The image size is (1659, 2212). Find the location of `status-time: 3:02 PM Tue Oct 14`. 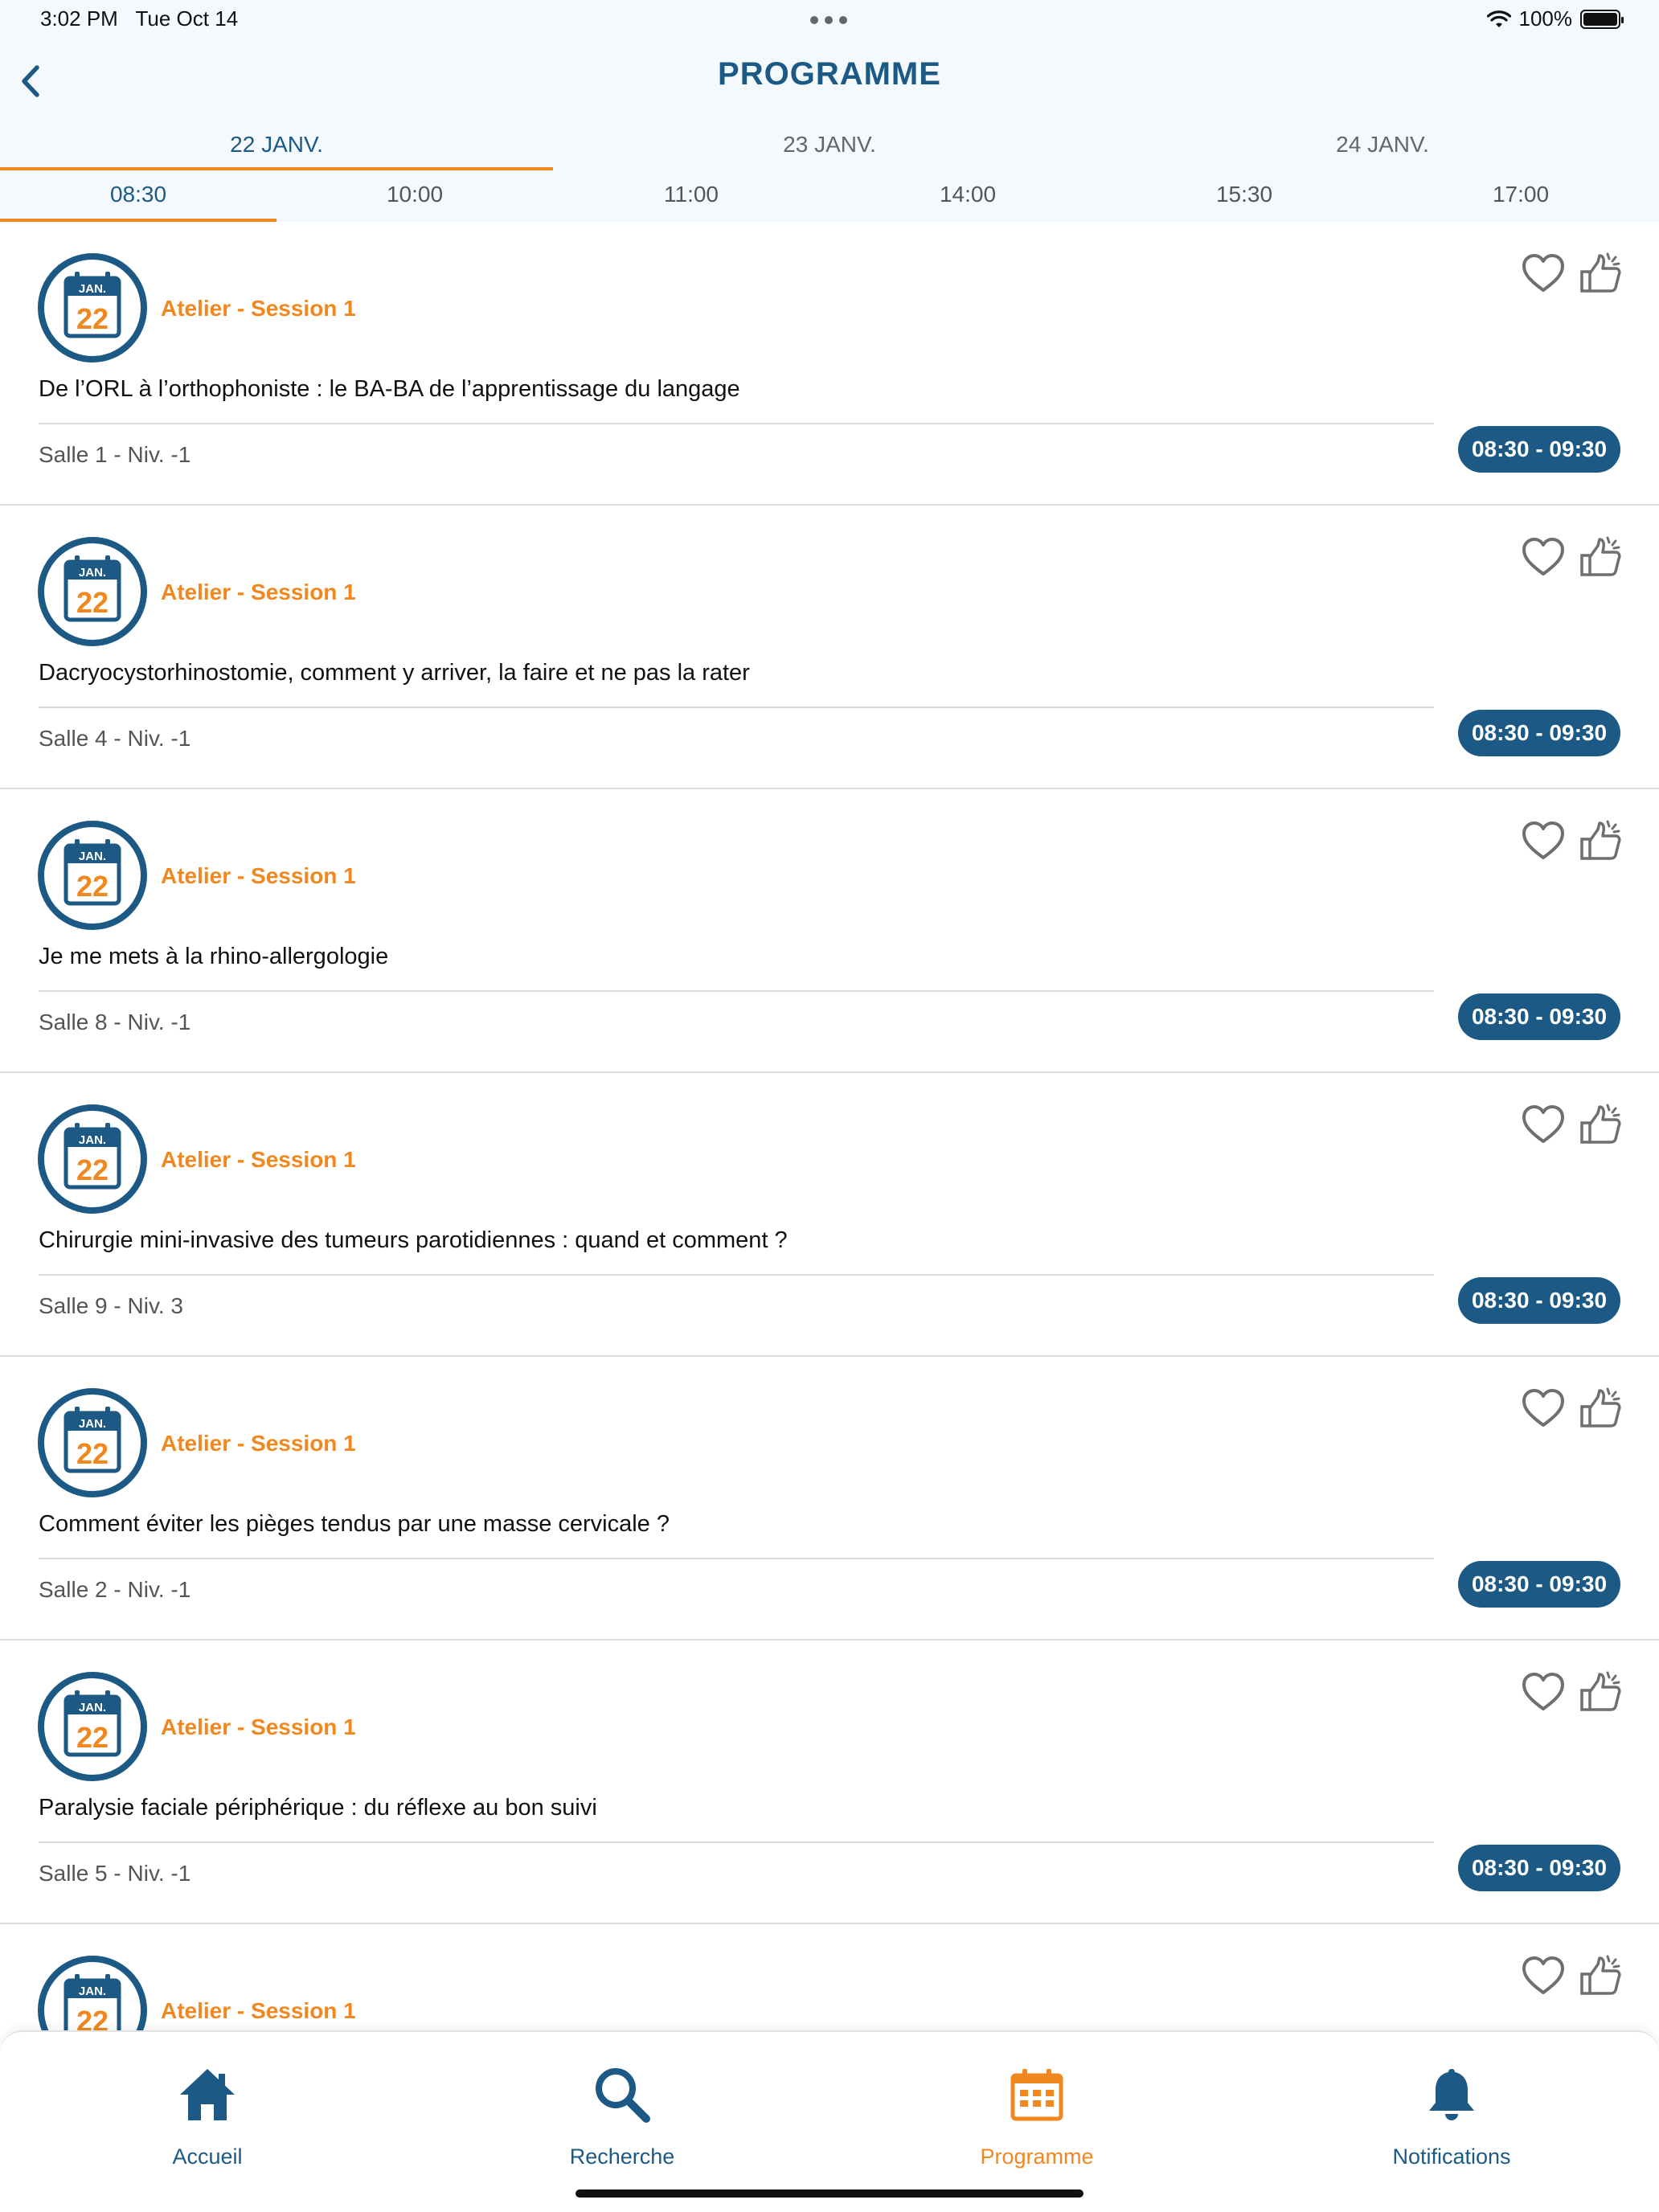

status-time: 3:02 PM Tue Oct 14 is located at coordinates (139, 18).